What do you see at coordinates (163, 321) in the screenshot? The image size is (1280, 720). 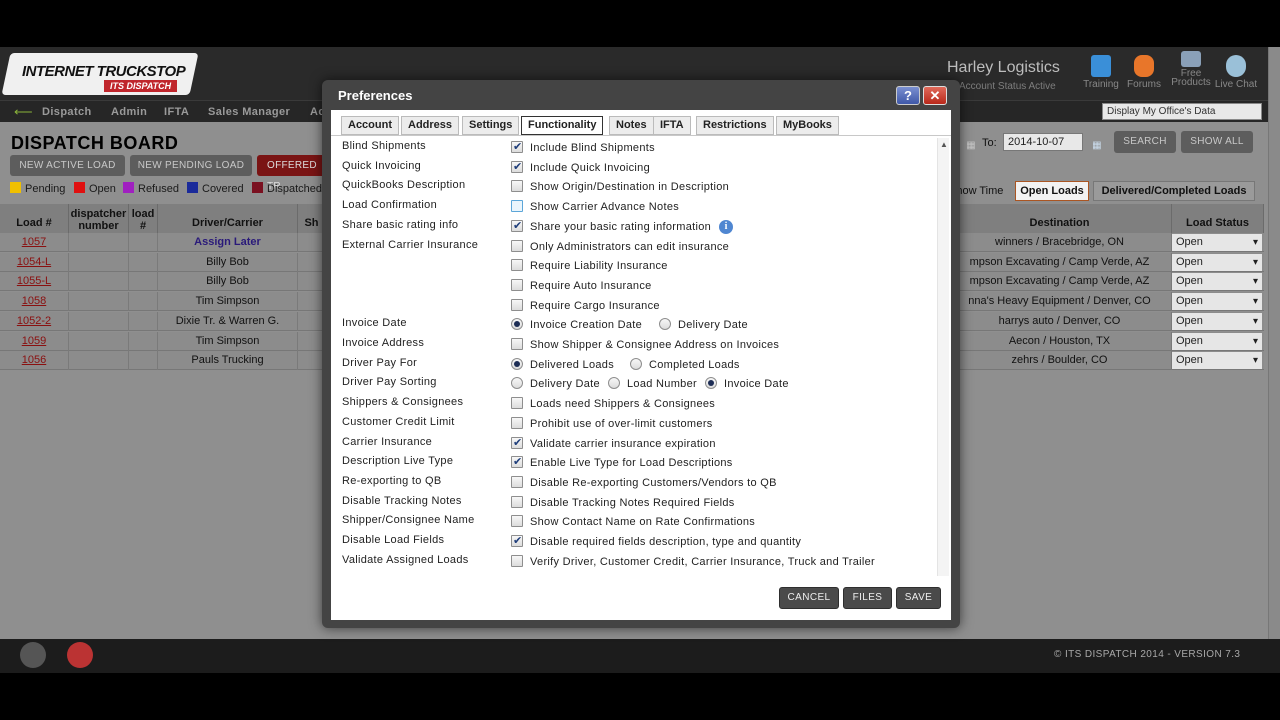 I see `table-row: 1052-2 Dixie Tr. & Warren G.` at bounding box center [163, 321].